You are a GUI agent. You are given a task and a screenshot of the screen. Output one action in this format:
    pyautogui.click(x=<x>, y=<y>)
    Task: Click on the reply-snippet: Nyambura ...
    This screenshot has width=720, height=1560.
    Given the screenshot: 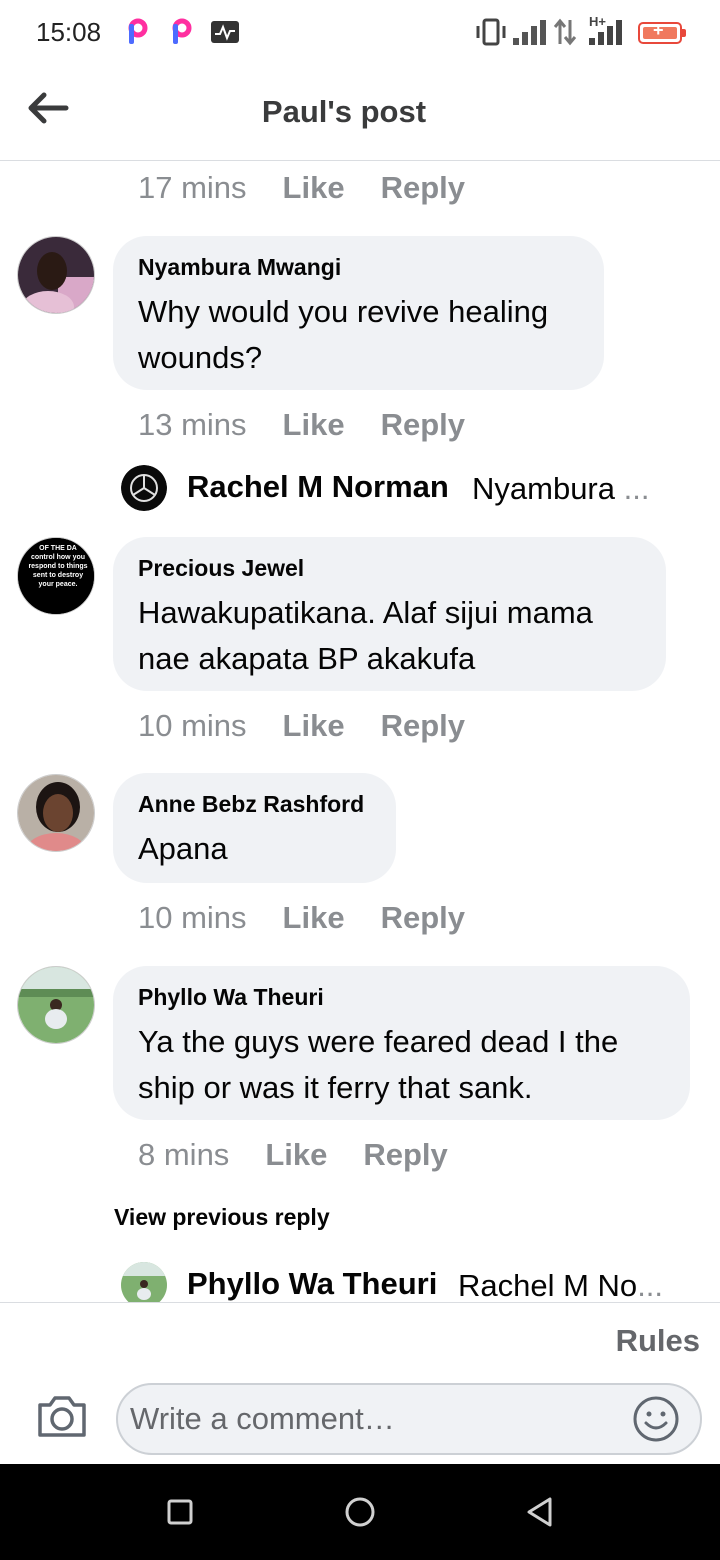 What is the action you would take?
    pyautogui.click(x=560, y=489)
    